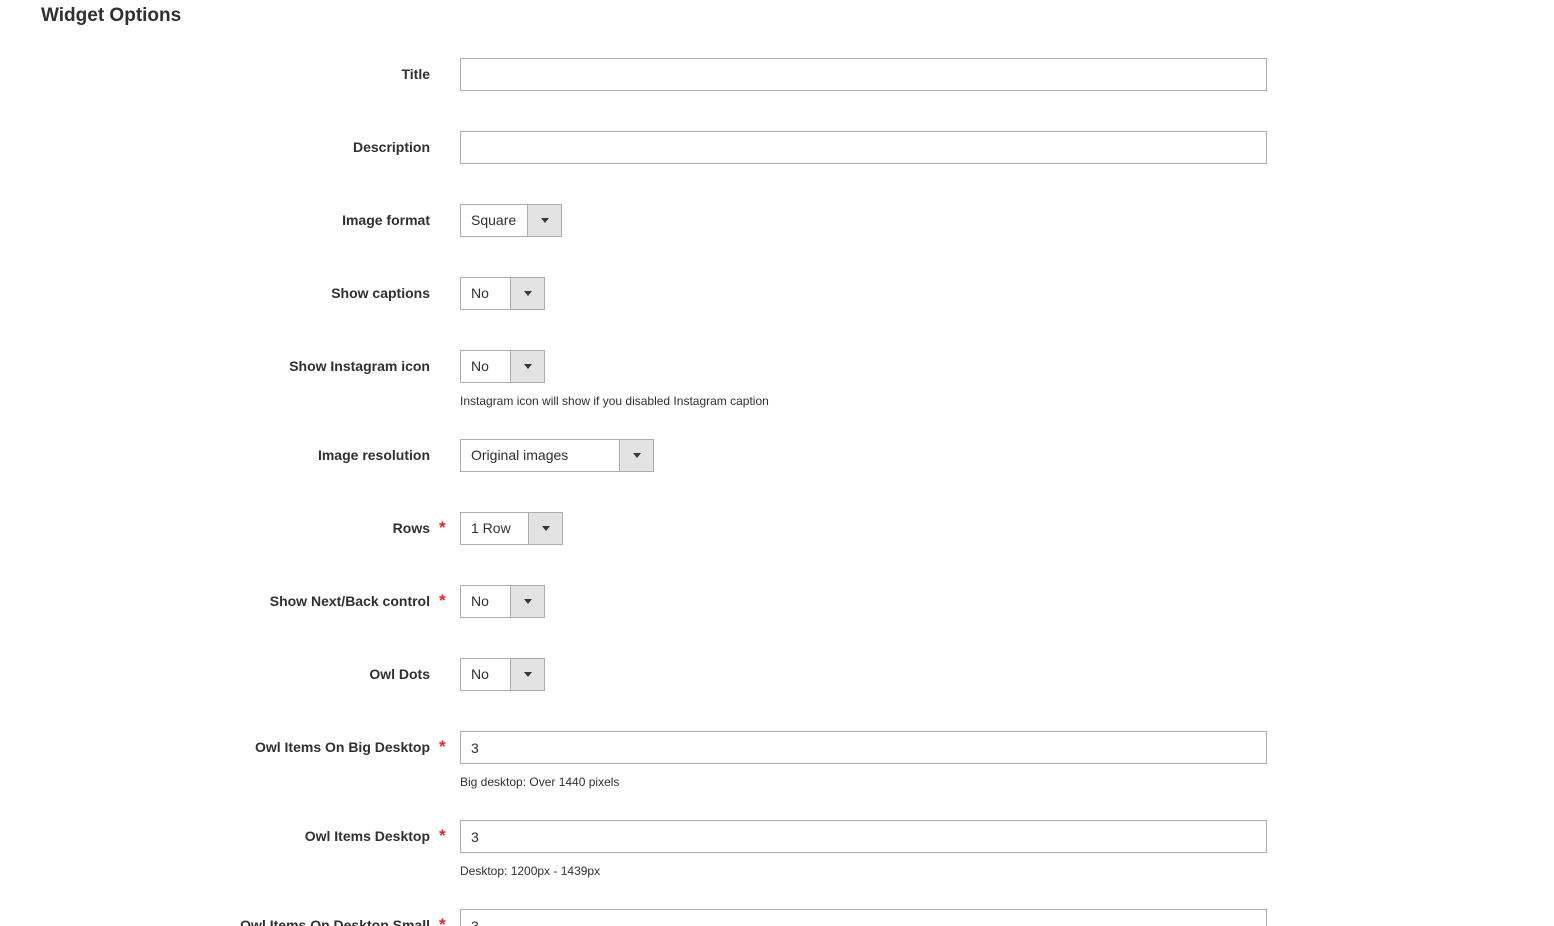 This screenshot has width=1554, height=926. I want to click on owl-dots-dropdown-button, so click(527, 674).